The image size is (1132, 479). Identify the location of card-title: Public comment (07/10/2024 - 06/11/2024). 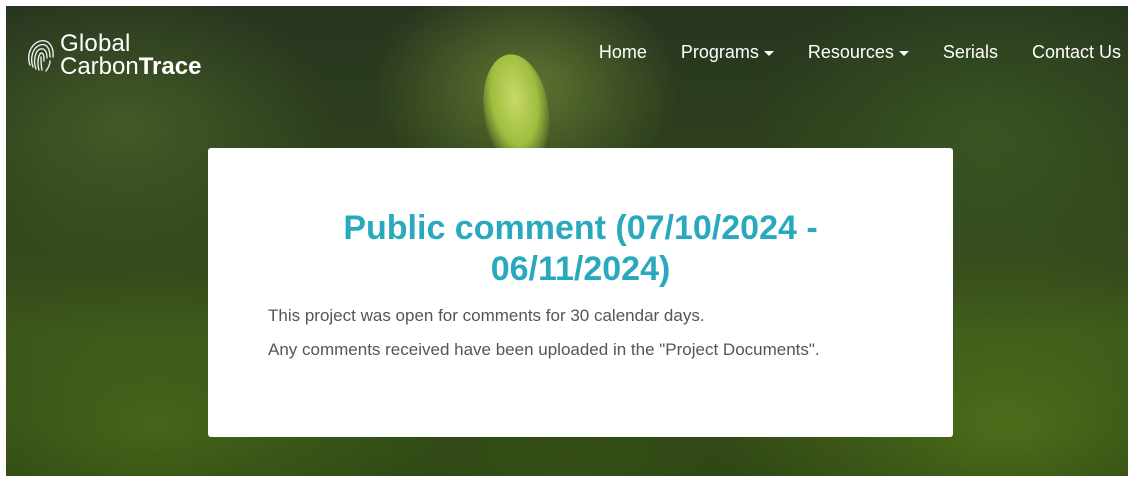
(580, 248).